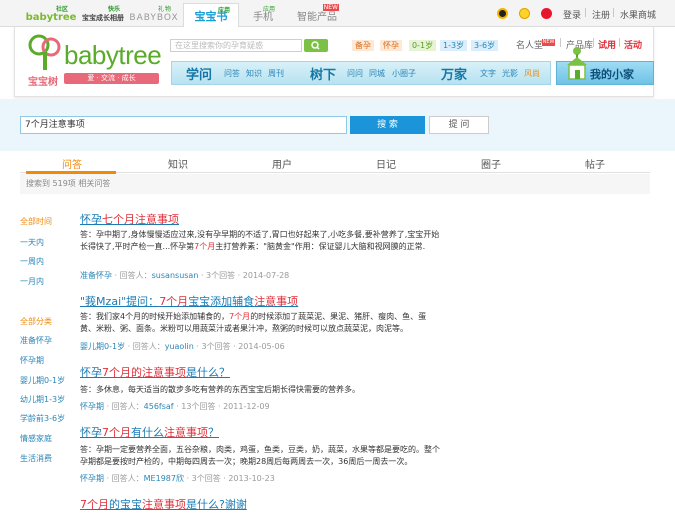 This screenshot has height=517, width=675. I want to click on tab-riji: 日记, so click(386, 163).